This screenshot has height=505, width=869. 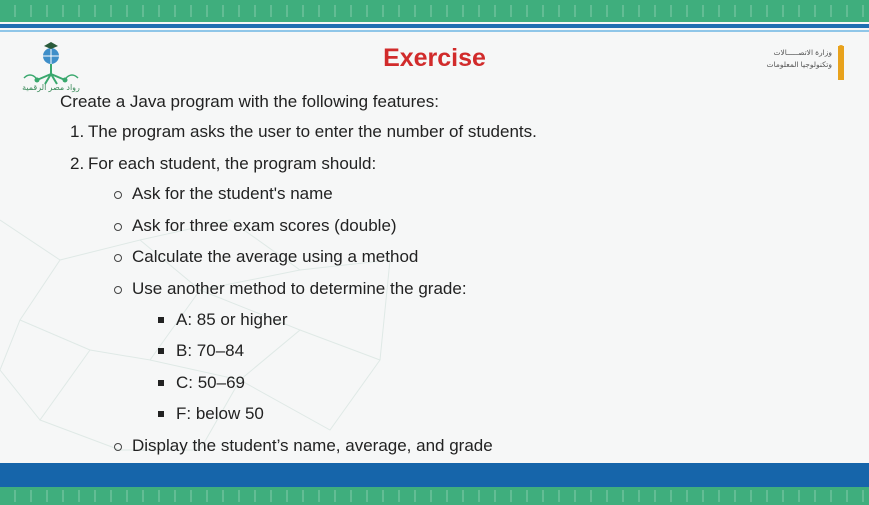 What do you see at coordinates (434, 496) in the screenshot?
I see `bottom-green-band` at bounding box center [434, 496].